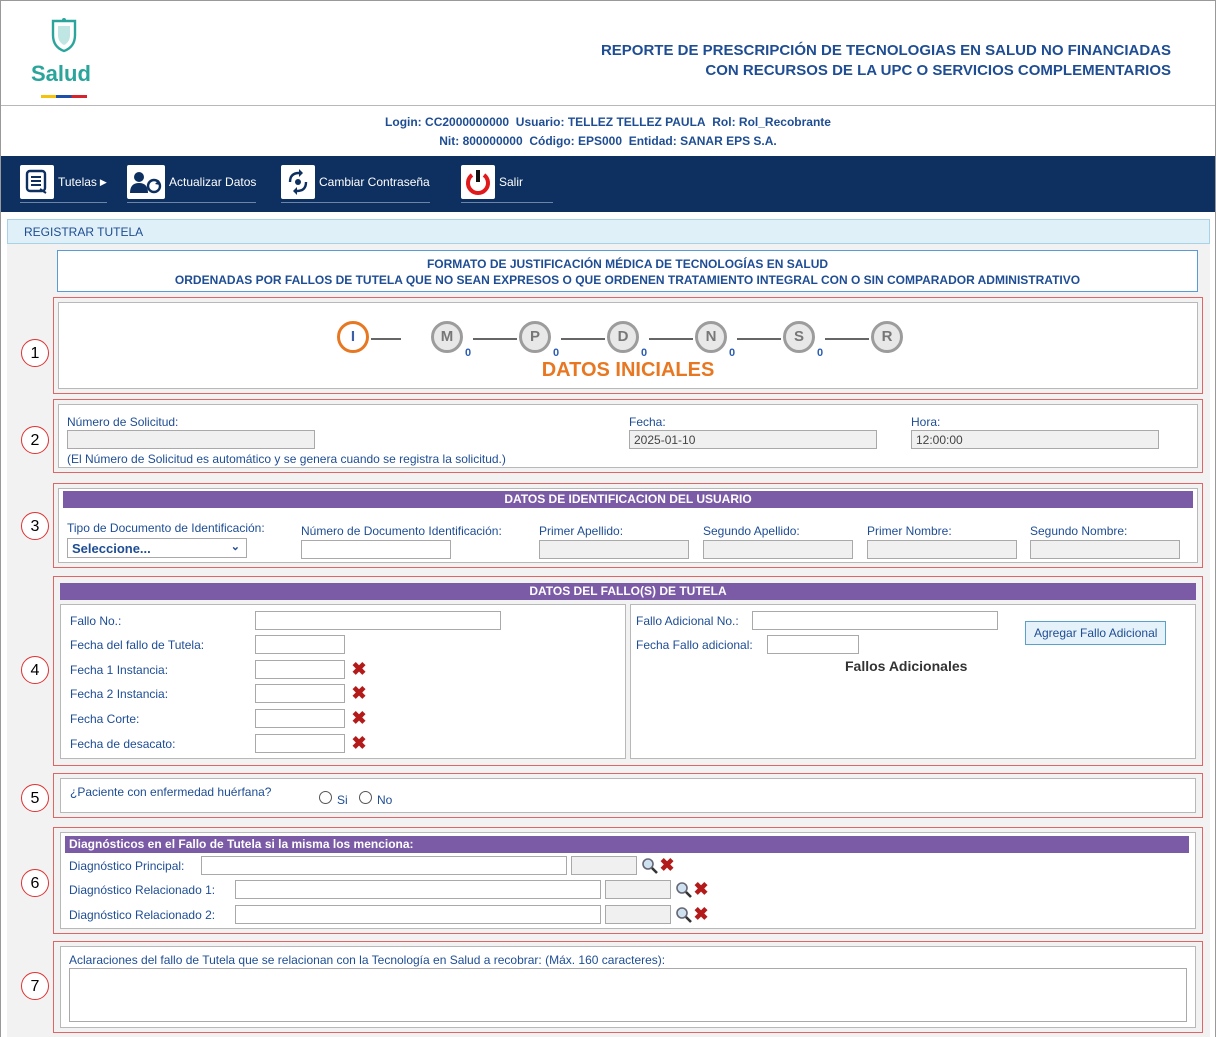  Describe the element at coordinates (784, 122) in the screenshot. I see `rol-value: Rol_Recobrante` at that location.